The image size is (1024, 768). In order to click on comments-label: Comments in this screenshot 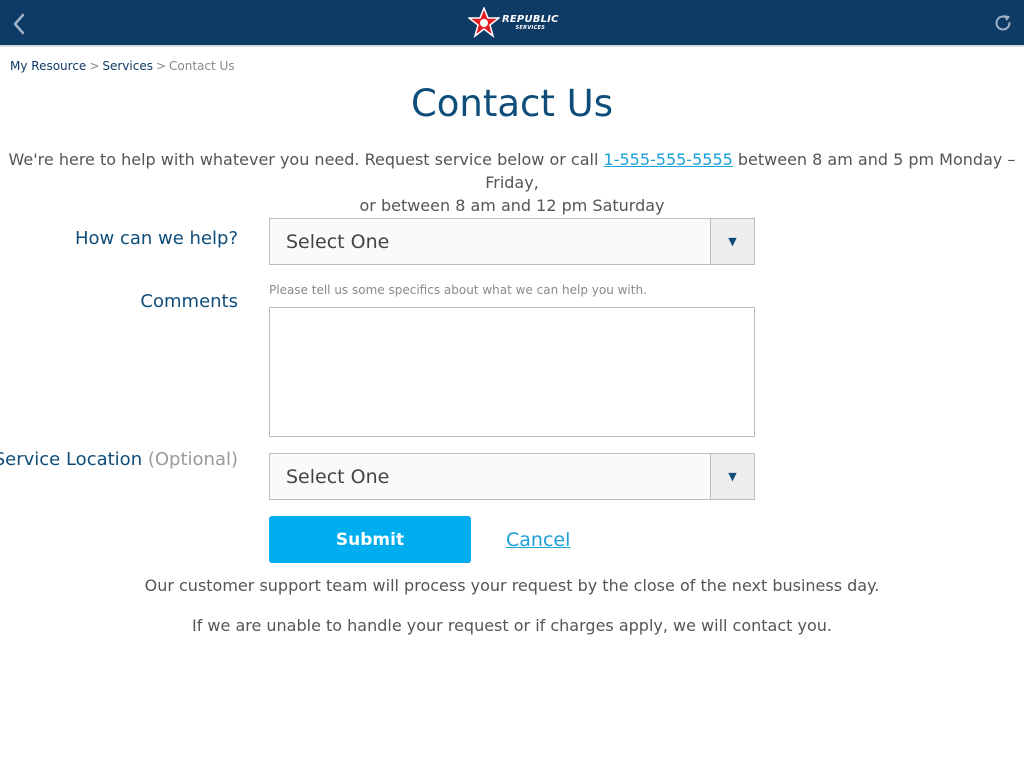, I will do `click(189, 301)`.